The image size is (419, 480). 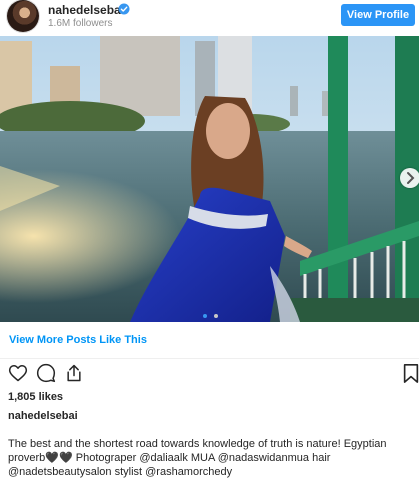 I want to click on post-header: nahedelsebai 1.6M followers View Profile, so click(x=209, y=18).